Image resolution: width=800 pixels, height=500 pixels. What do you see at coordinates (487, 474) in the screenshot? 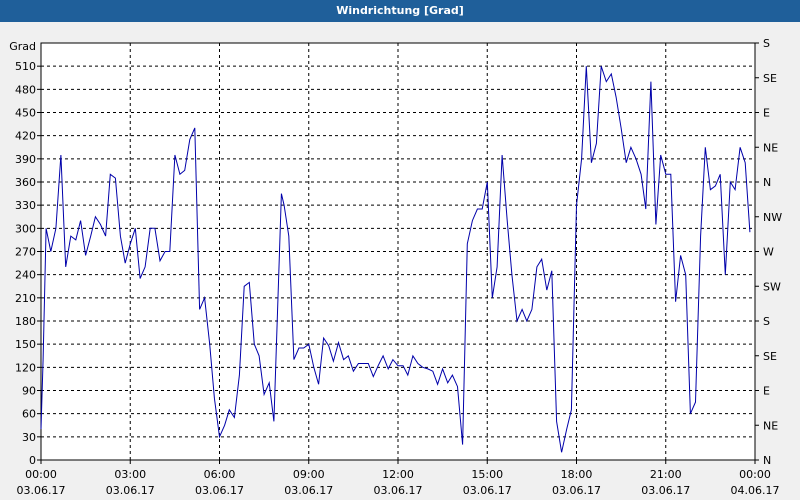
I see `x-tick-time: 15:00` at bounding box center [487, 474].